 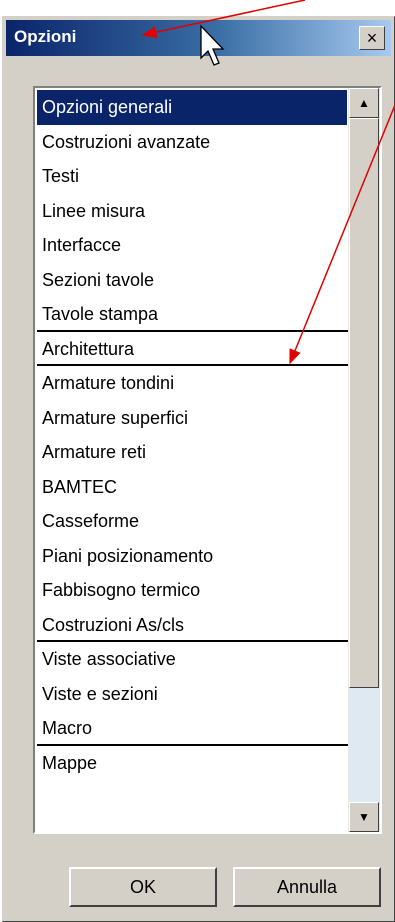 What do you see at coordinates (143, 887) in the screenshot?
I see `ok-button: OK` at bounding box center [143, 887].